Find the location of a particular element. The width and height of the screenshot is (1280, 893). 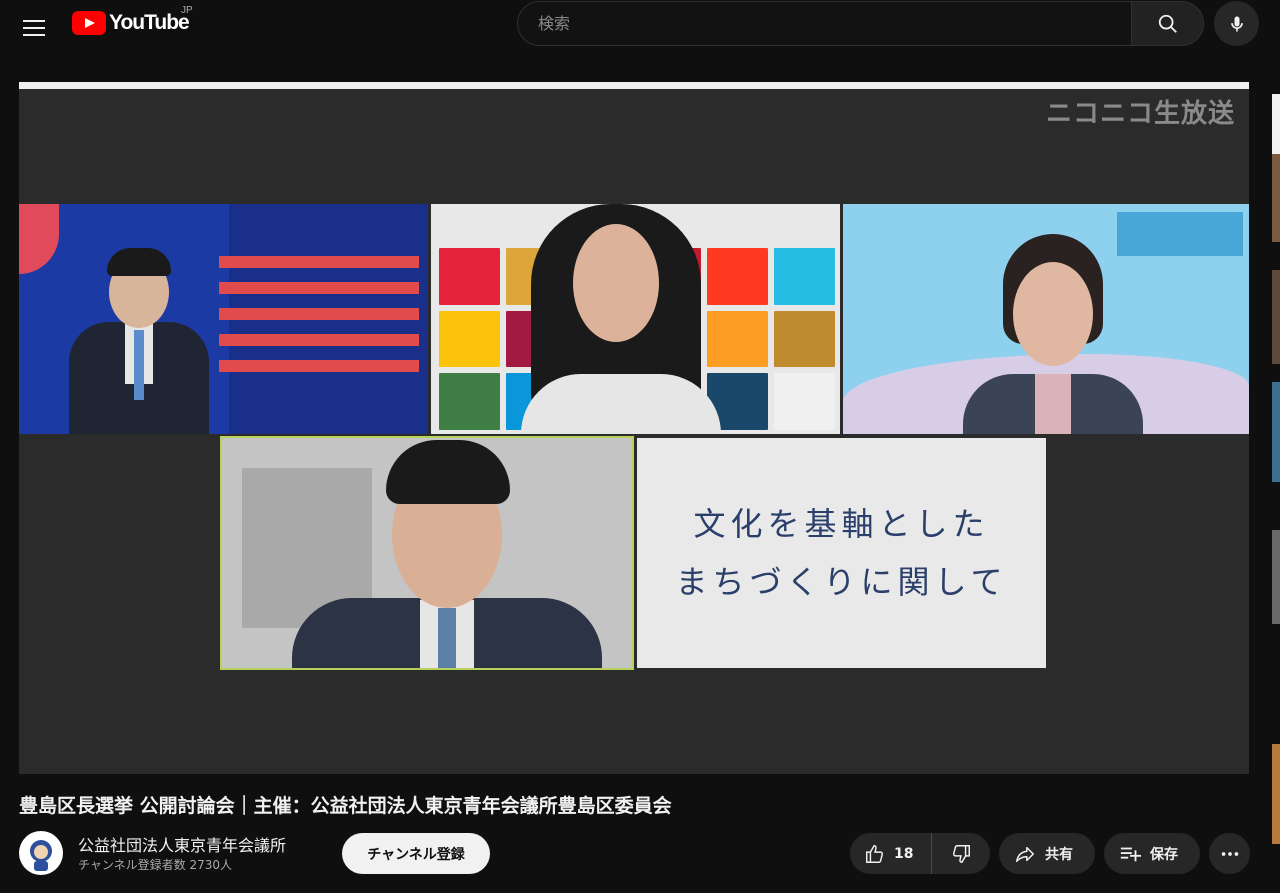

subscribe-button: チャンネル登録 is located at coordinates (416, 853).